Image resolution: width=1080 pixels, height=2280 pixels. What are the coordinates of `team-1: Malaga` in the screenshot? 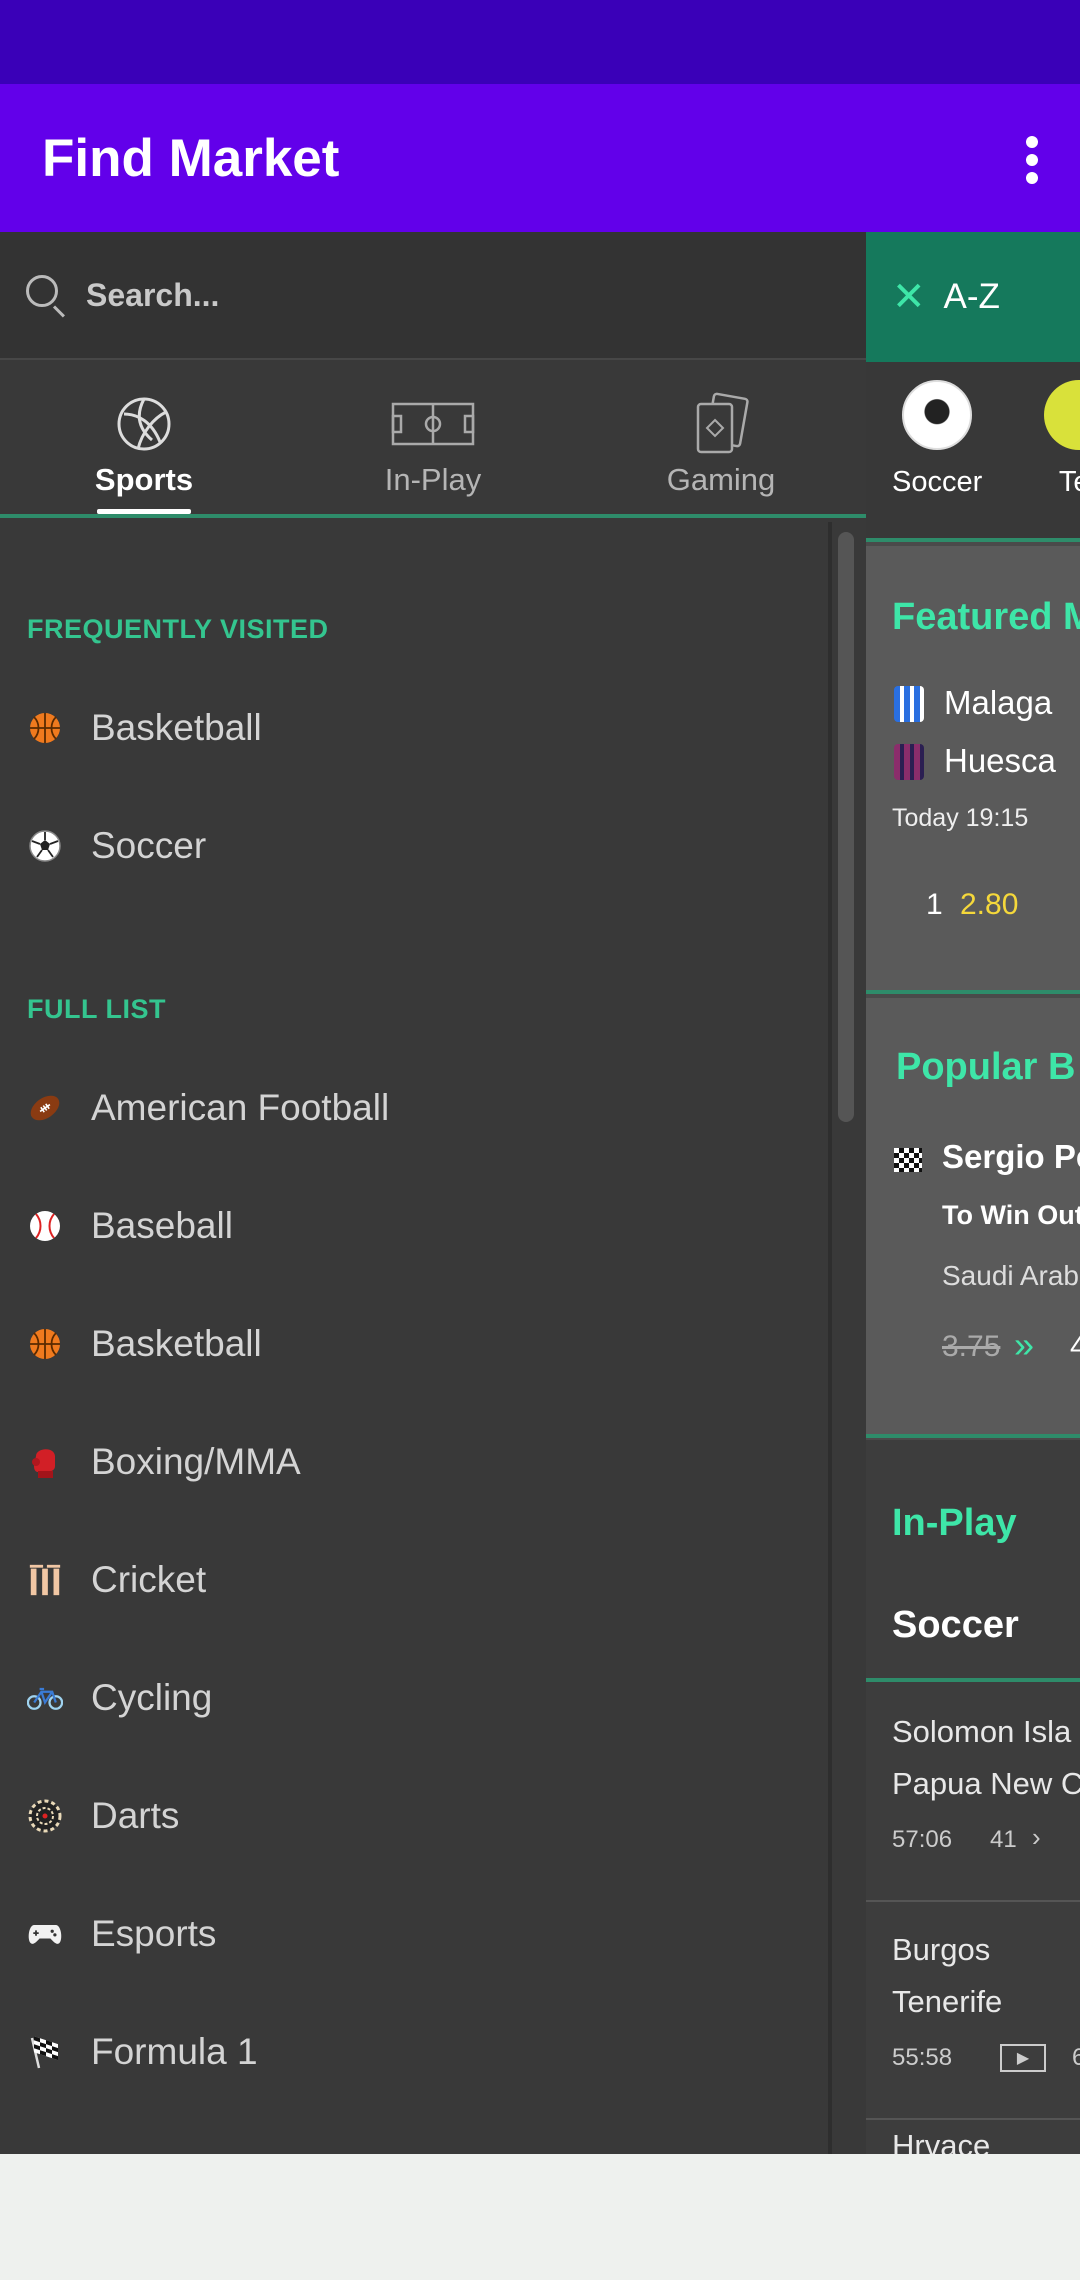 It's located at (998, 702).